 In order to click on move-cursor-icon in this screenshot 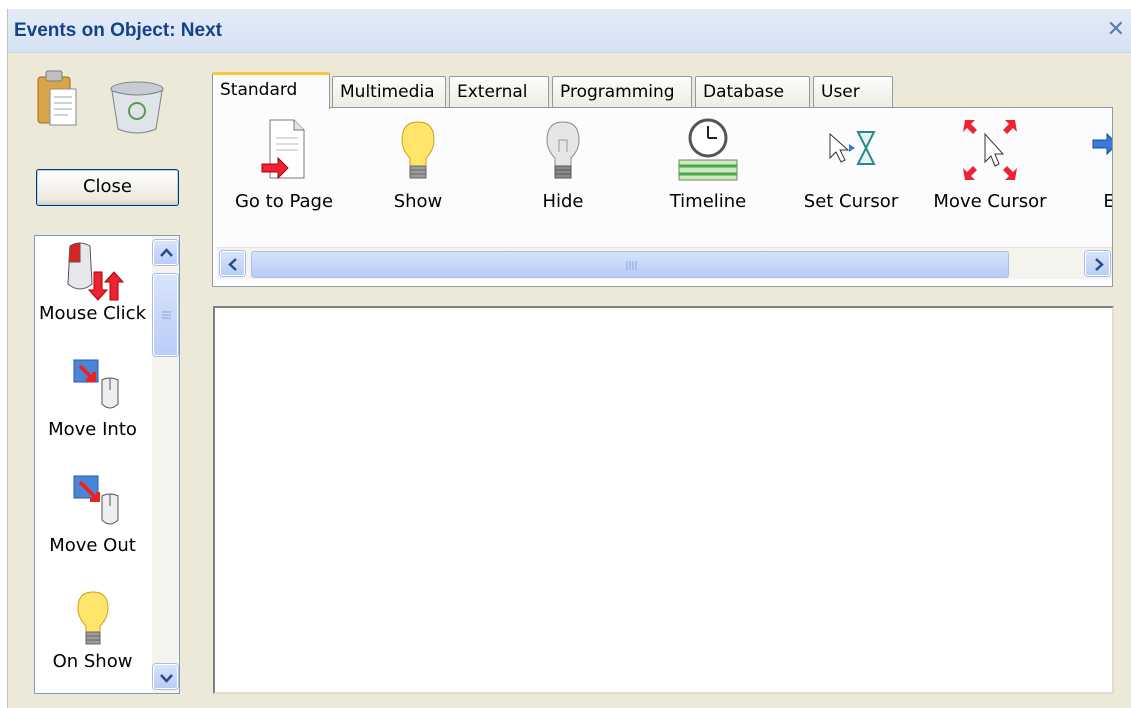, I will do `click(990, 150)`.